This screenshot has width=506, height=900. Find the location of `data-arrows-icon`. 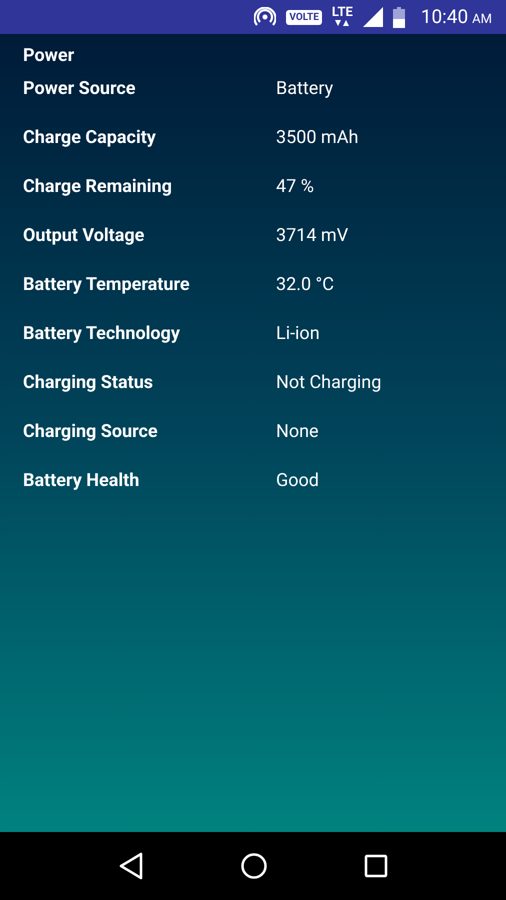

data-arrows-icon is located at coordinates (342, 23).